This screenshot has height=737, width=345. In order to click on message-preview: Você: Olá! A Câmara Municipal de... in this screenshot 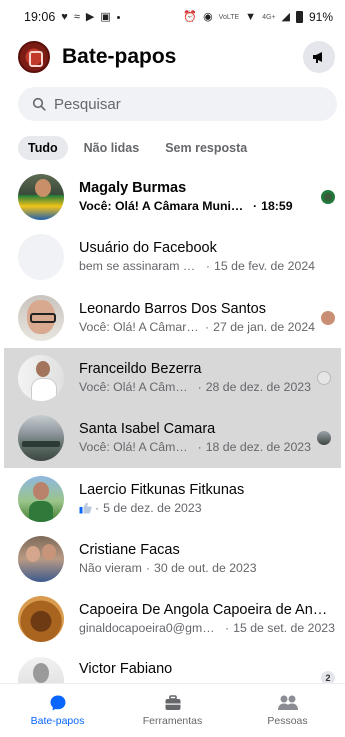, I will do `click(164, 206)`.